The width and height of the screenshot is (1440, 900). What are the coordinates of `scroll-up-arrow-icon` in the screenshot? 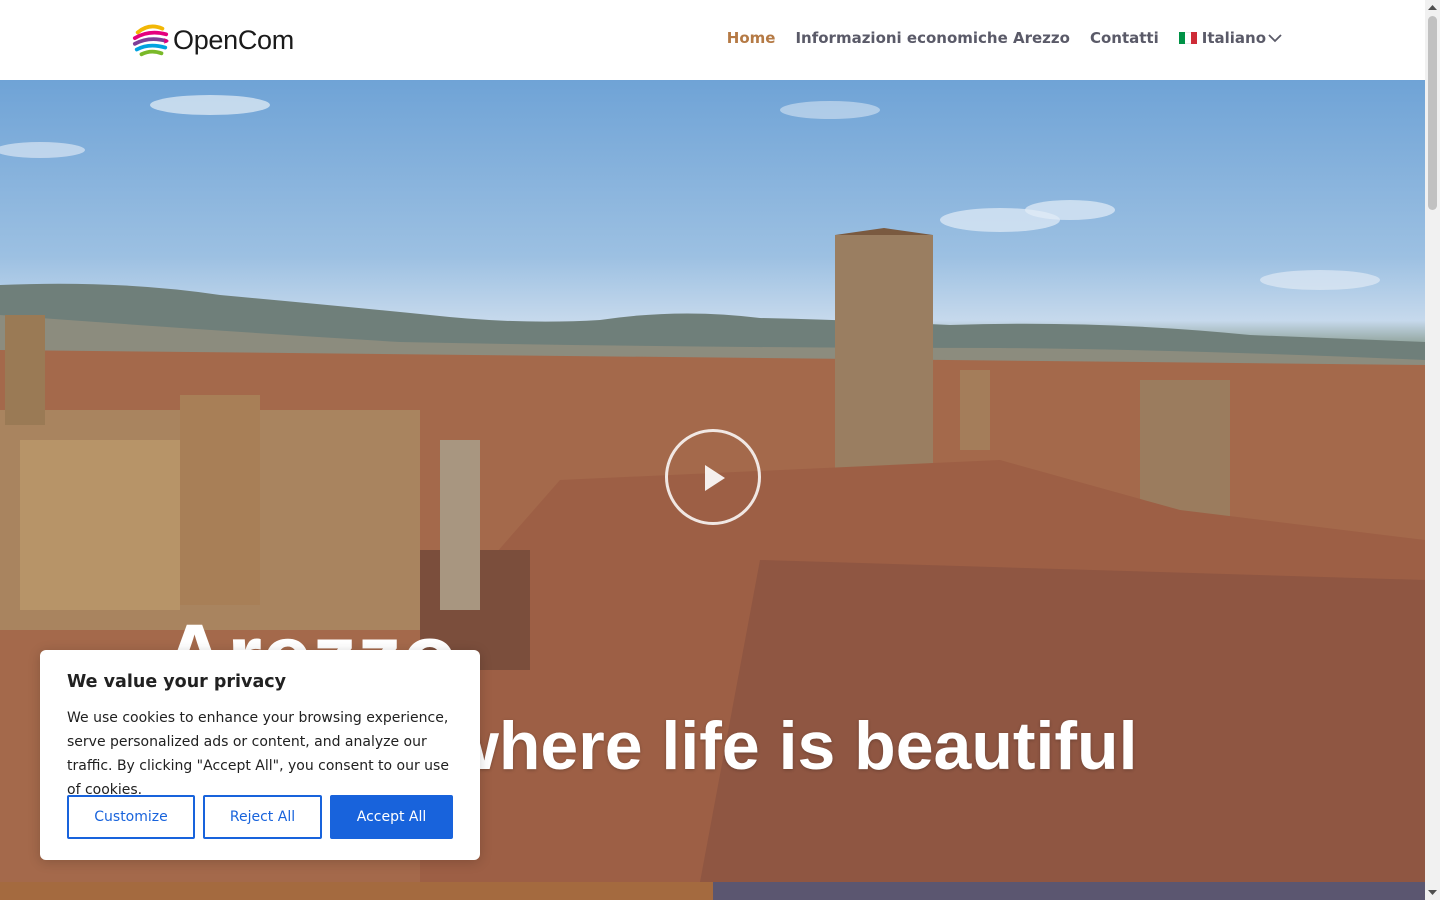 It's located at (1432, 8).